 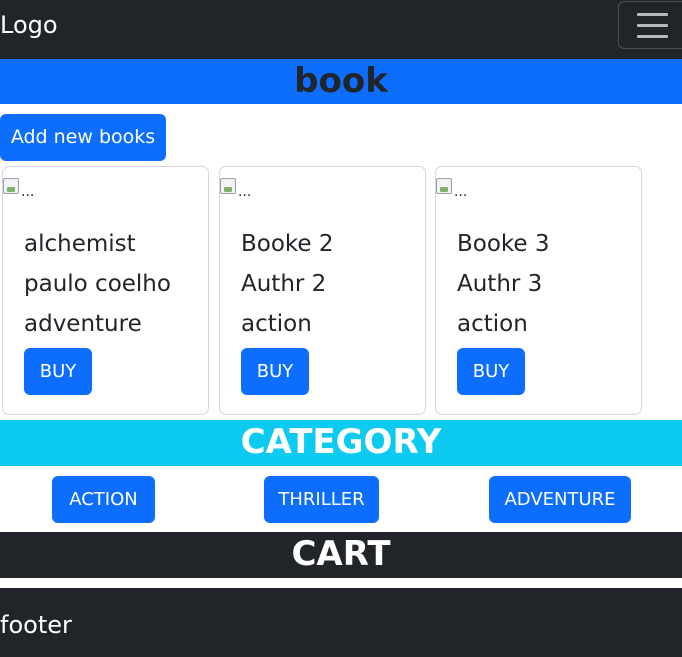 What do you see at coordinates (97, 284) in the screenshot?
I see `book-author: paulo coelho` at bounding box center [97, 284].